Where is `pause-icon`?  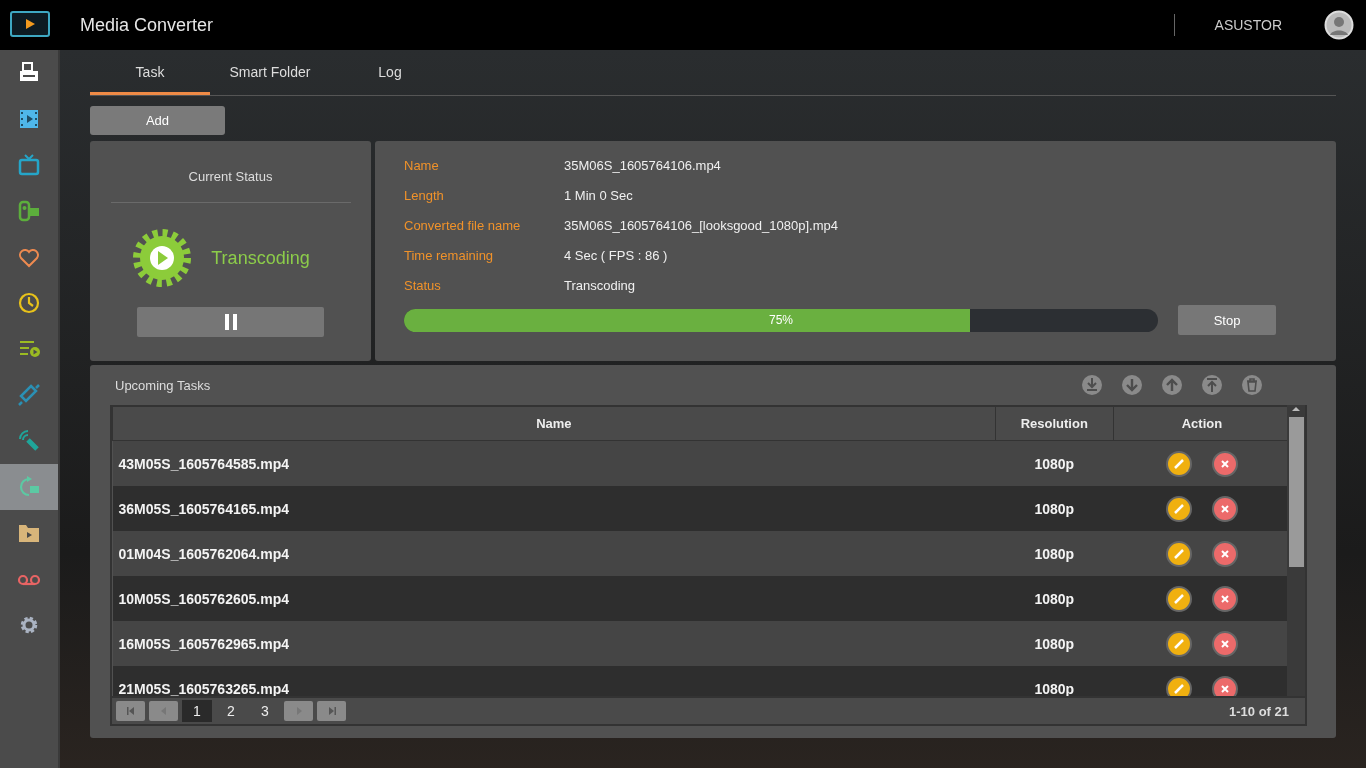
pause-icon is located at coordinates (230, 322).